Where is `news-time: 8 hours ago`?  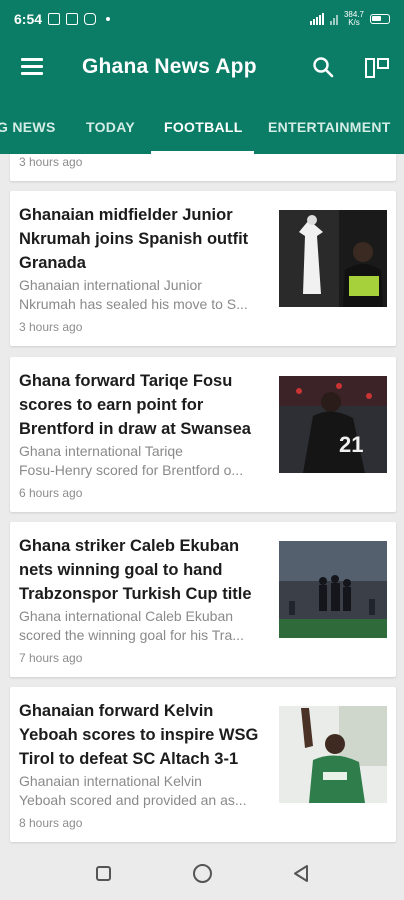 news-time: 8 hours ago is located at coordinates (51, 823).